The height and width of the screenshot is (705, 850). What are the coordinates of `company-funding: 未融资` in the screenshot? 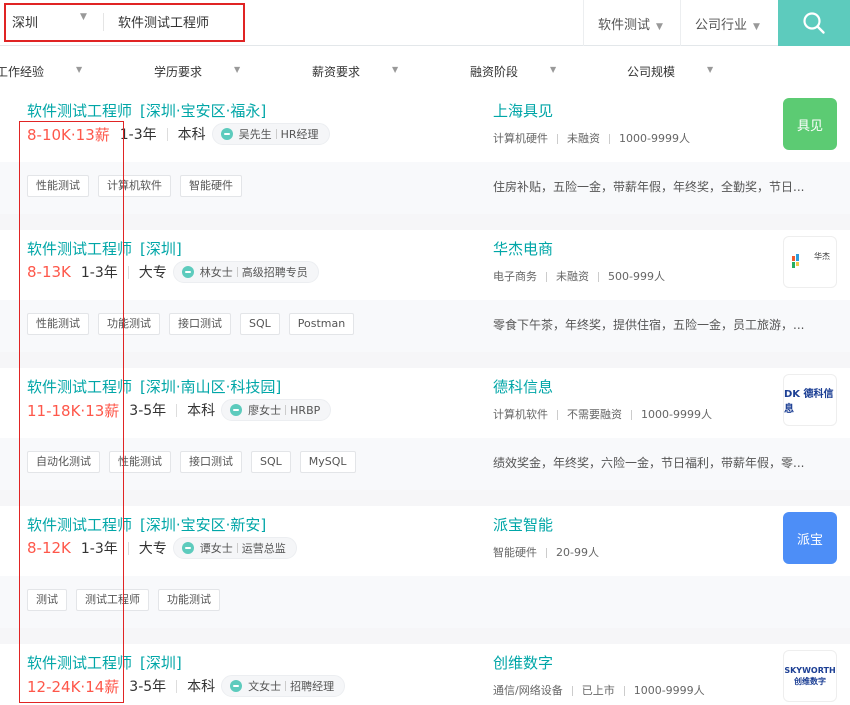 It's located at (583, 138).